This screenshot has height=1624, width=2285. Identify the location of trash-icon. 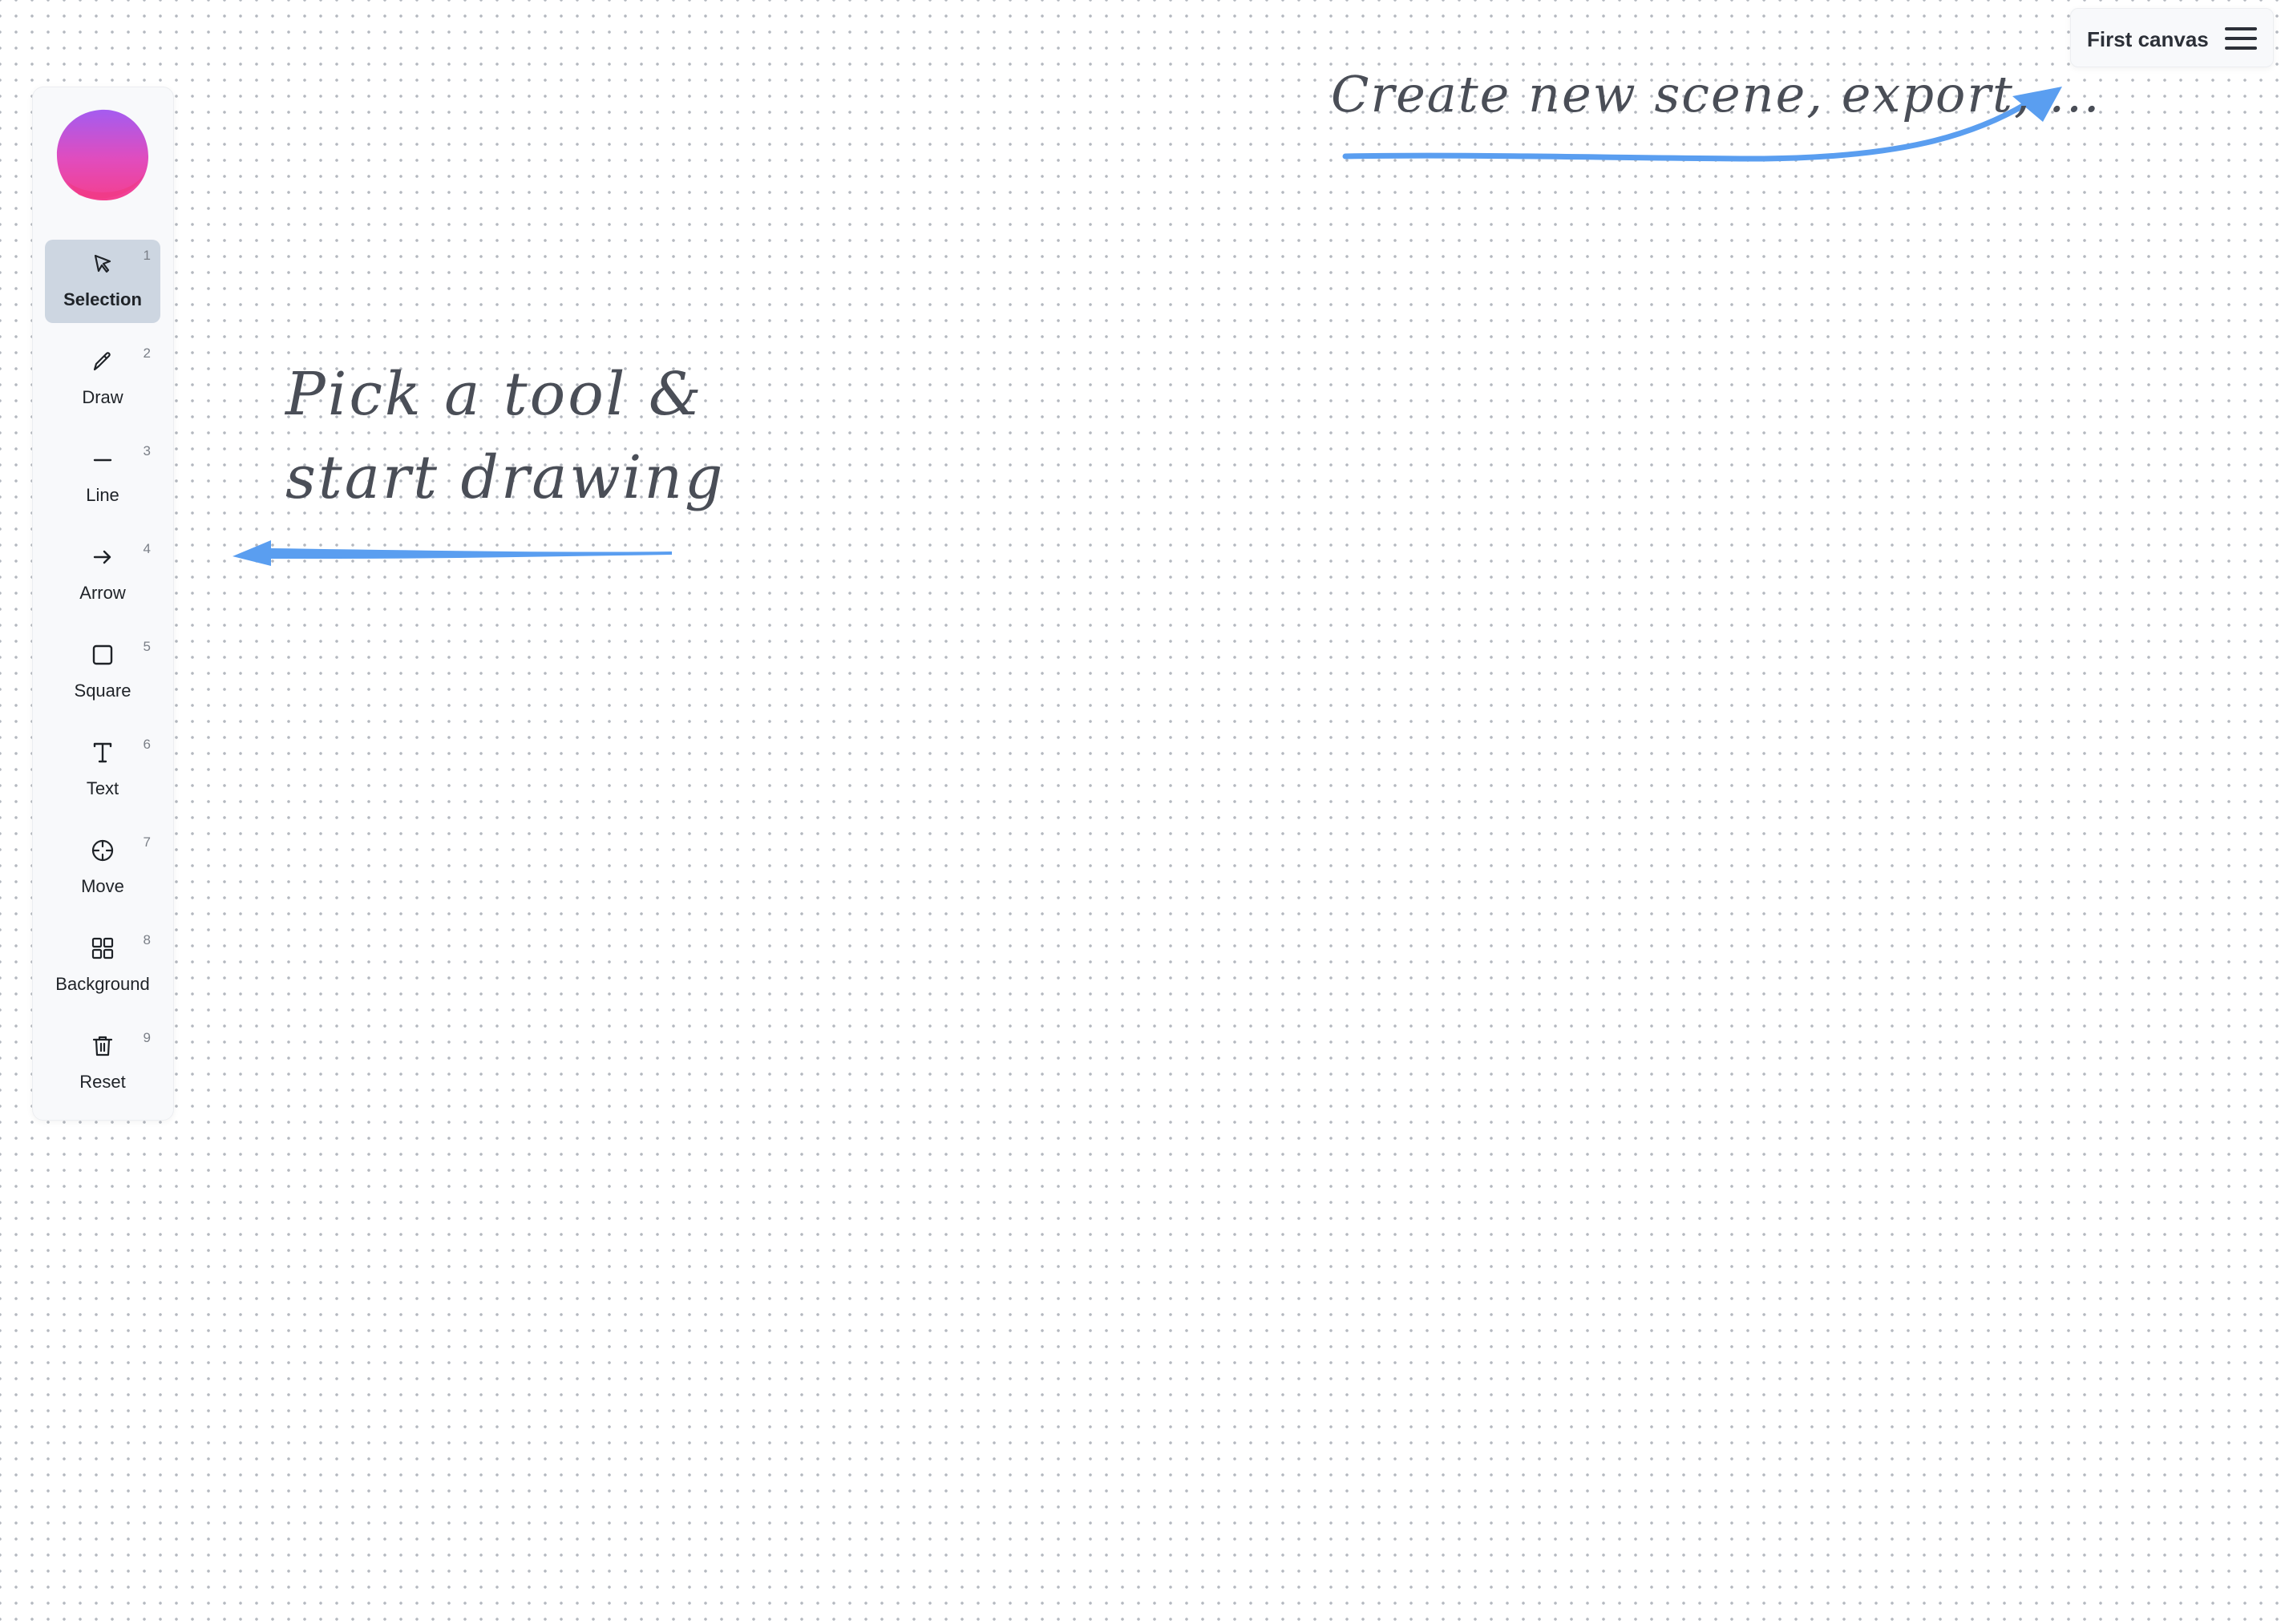
(103, 1046).